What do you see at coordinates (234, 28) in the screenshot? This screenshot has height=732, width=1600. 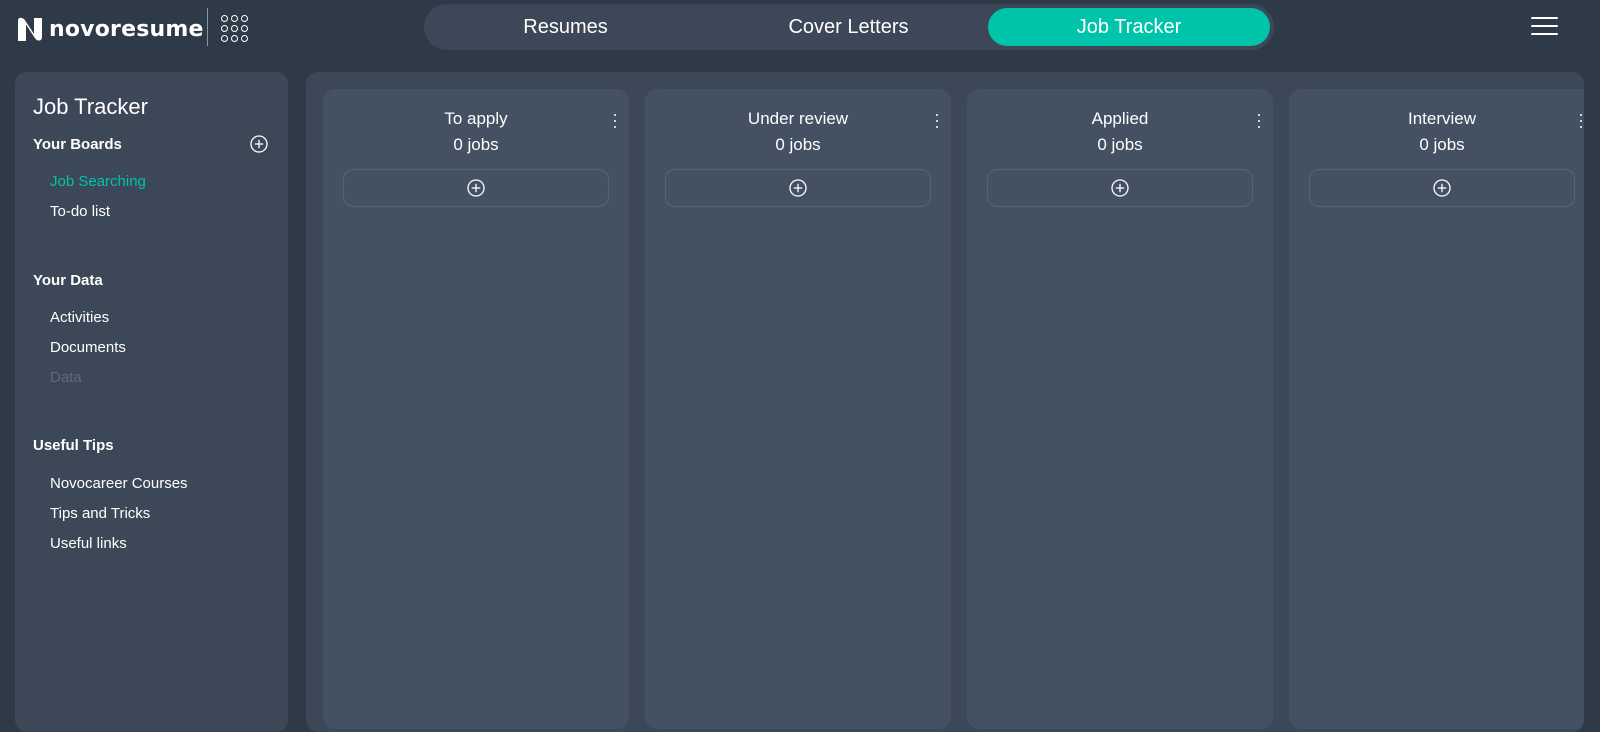 I see `apps-grid-icon` at bounding box center [234, 28].